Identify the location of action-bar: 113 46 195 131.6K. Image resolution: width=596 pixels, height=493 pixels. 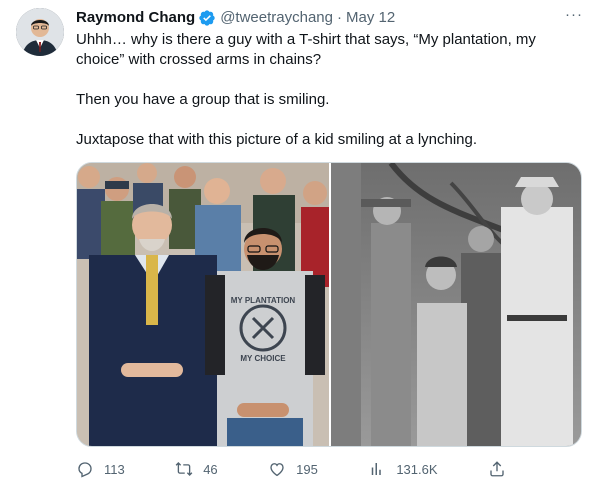
(291, 469).